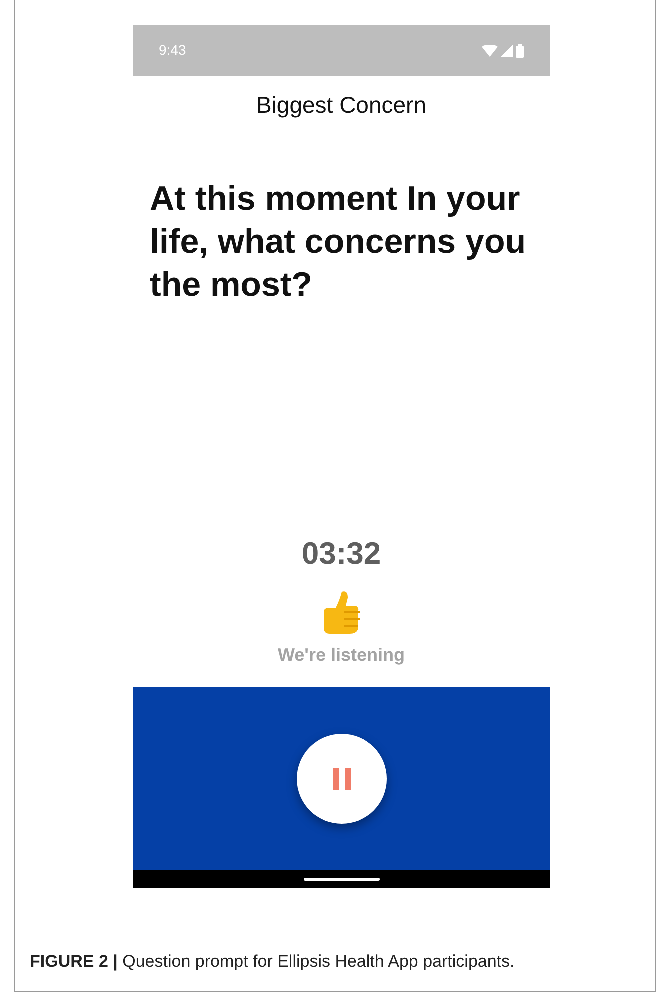 The width and height of the screenshot is (670, 992). Describe the element at coordinates (342, 879) in the screenshot. I see `home-indicator` at that location.